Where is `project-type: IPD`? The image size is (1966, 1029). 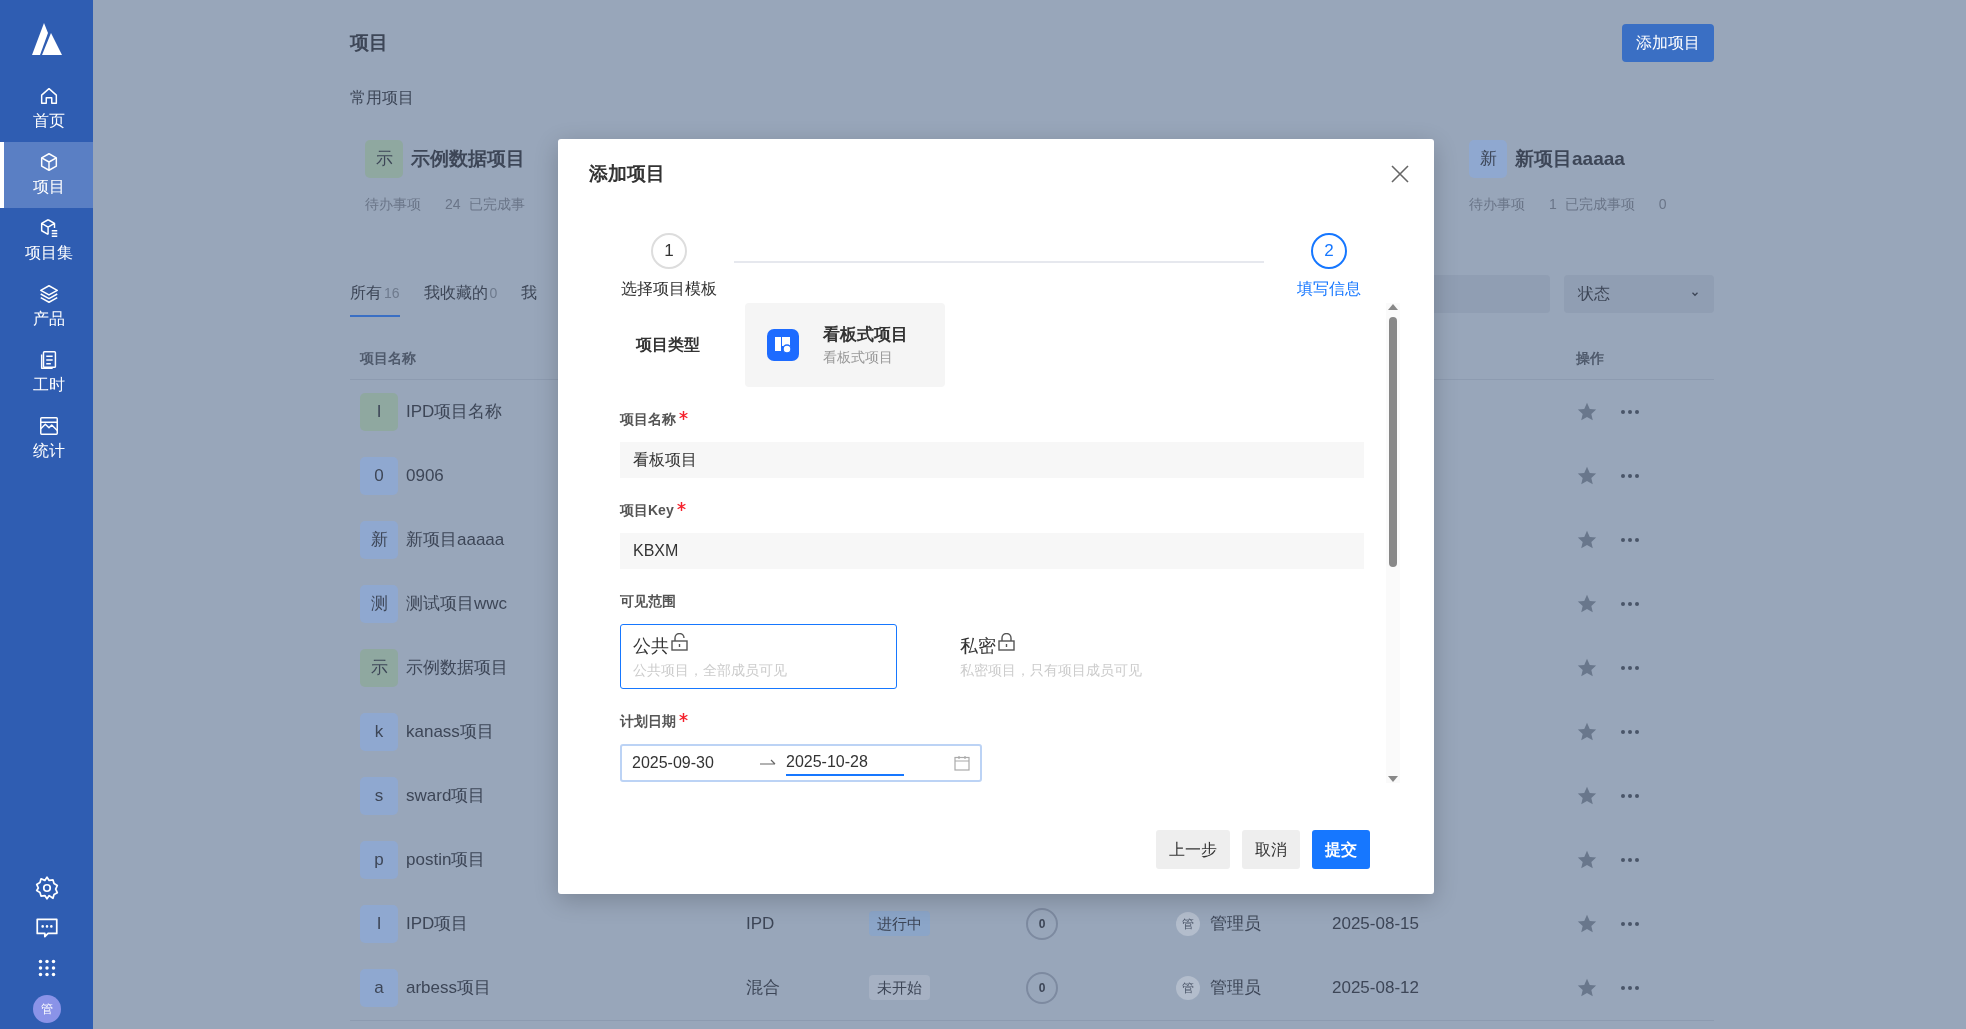 project-type: IPD is located at coordinates (760, 924).